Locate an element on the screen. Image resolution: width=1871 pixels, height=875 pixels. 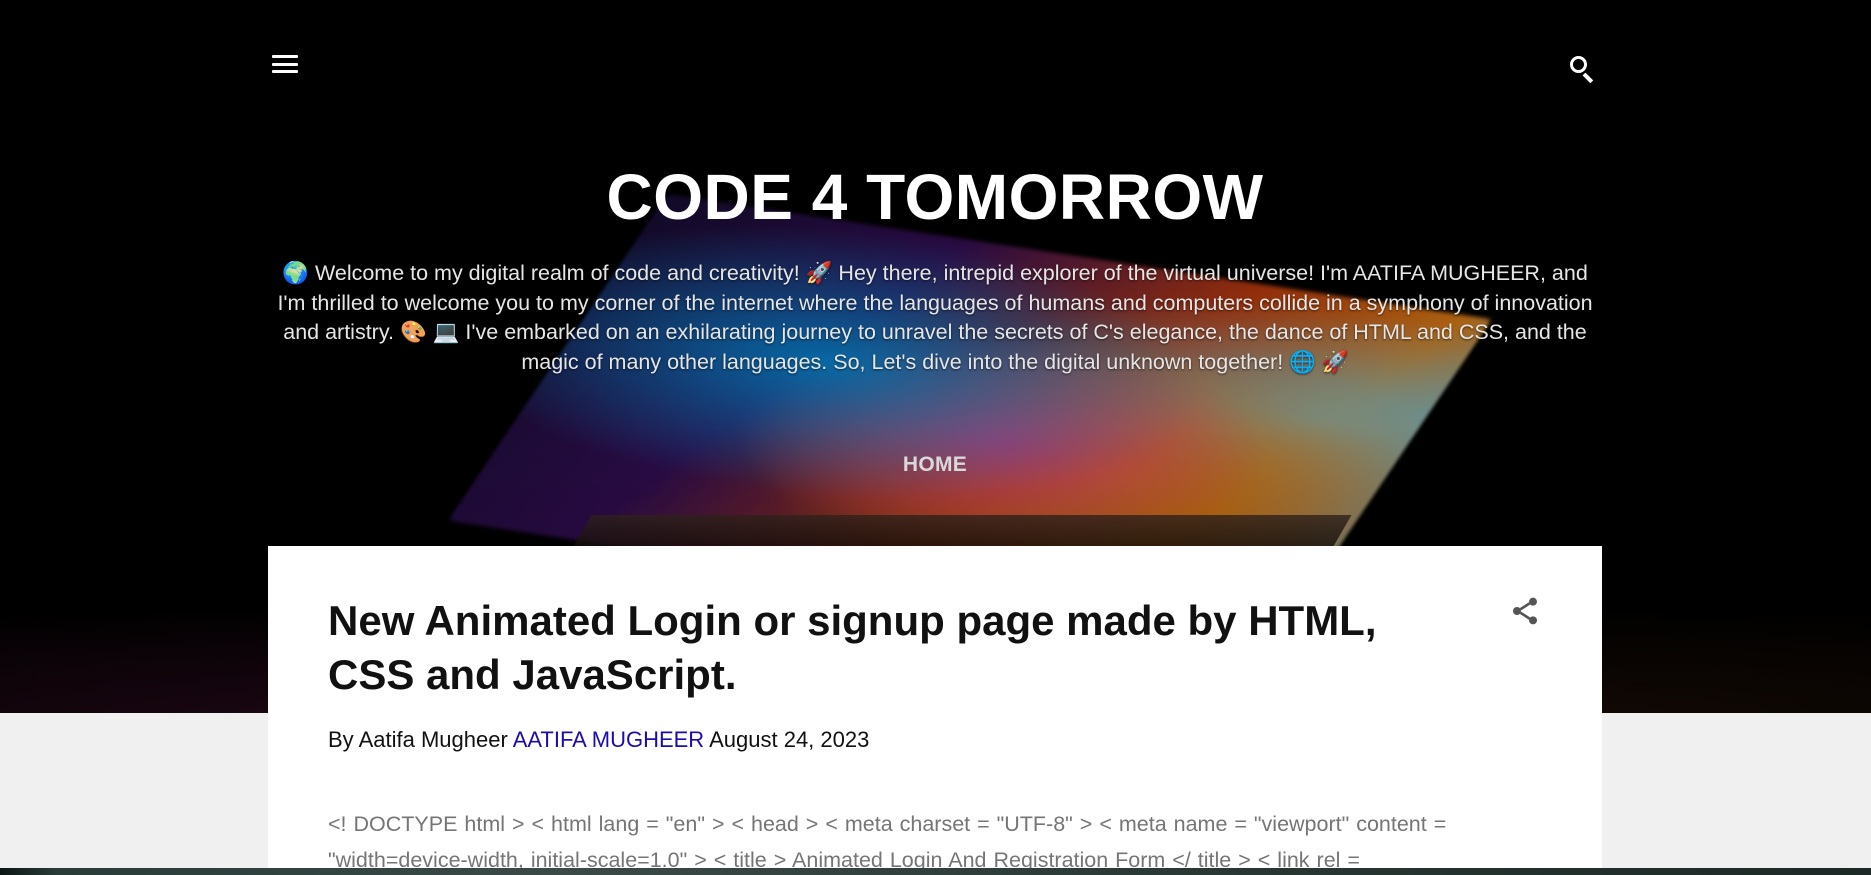
search-icon is located at coordinates (1583, 69).